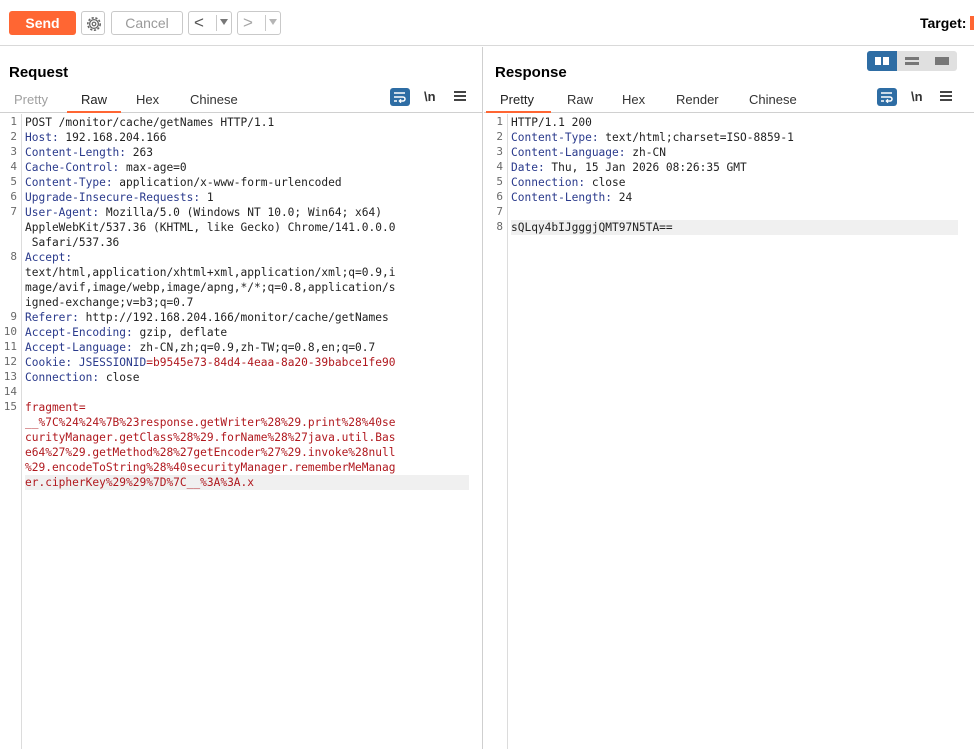 Image resolution: width=974 pixels, height=749 pixels. Describe the element at coordinates (199, 23) in the screenshot. I see `back-arrow-icon: <` at that location.